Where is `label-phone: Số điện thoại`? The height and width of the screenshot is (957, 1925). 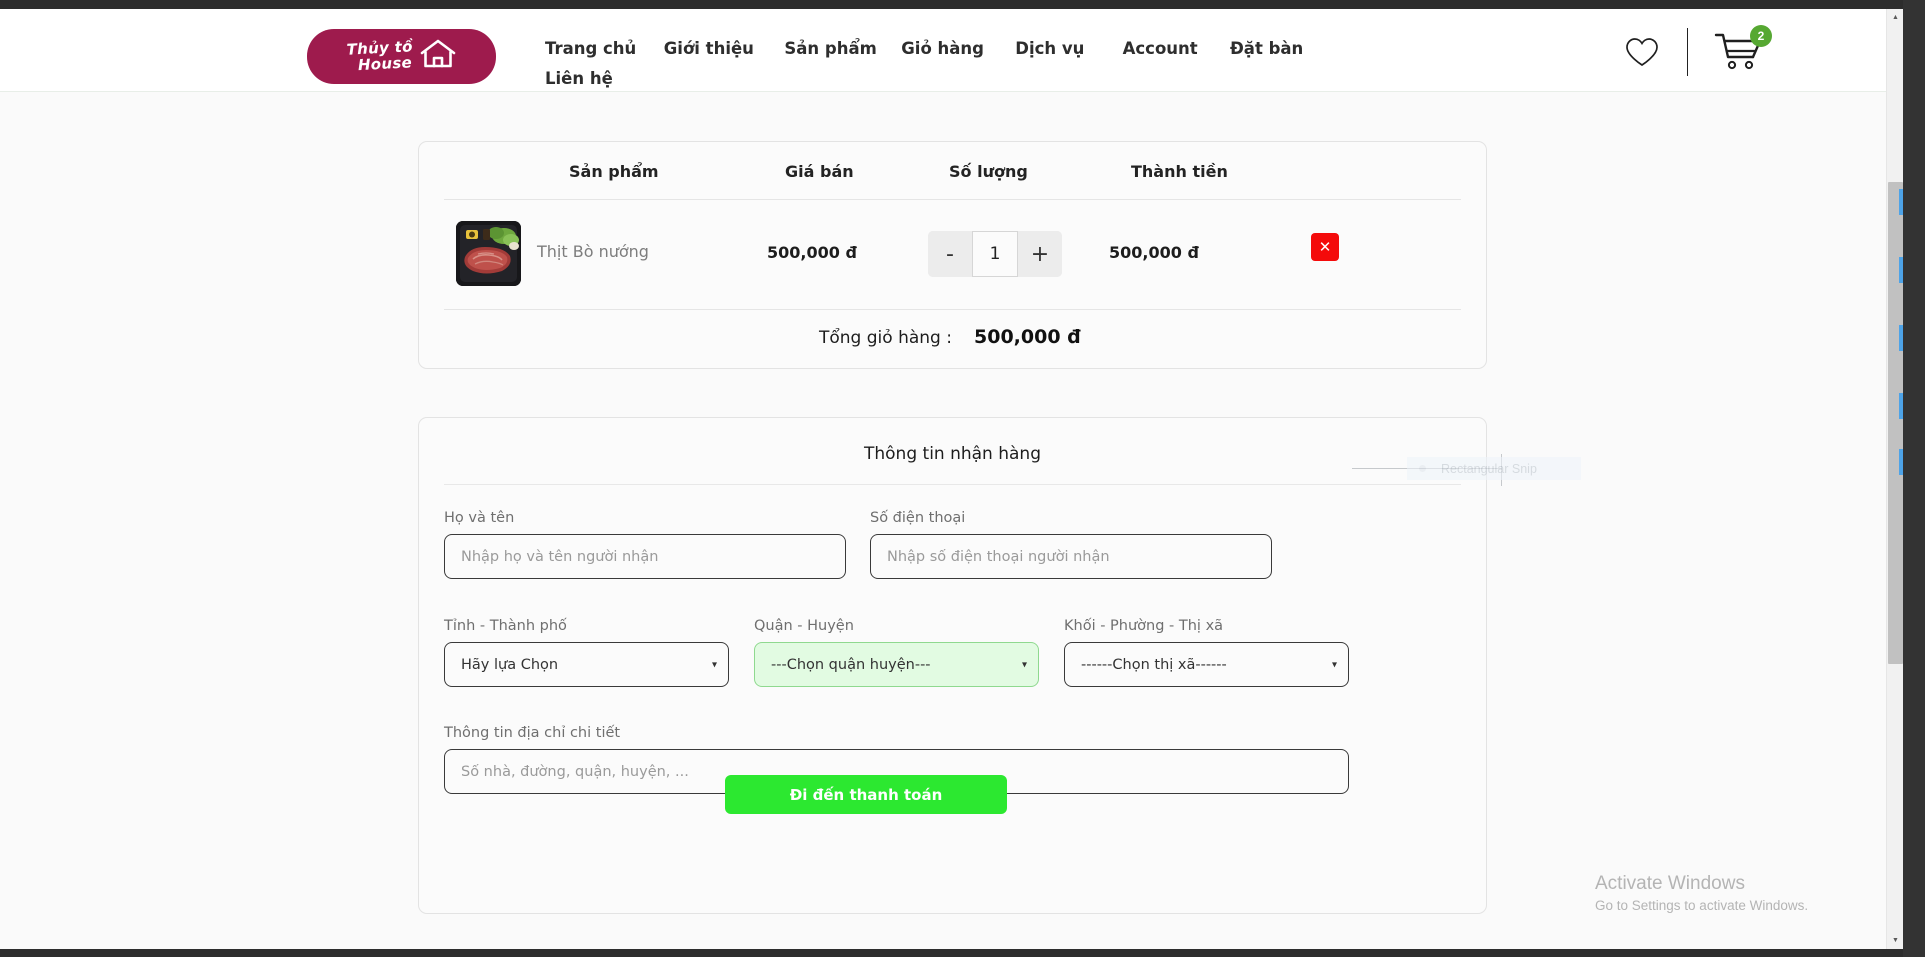 label-phone: Số điện thoại is located at coordinates (918, 518).